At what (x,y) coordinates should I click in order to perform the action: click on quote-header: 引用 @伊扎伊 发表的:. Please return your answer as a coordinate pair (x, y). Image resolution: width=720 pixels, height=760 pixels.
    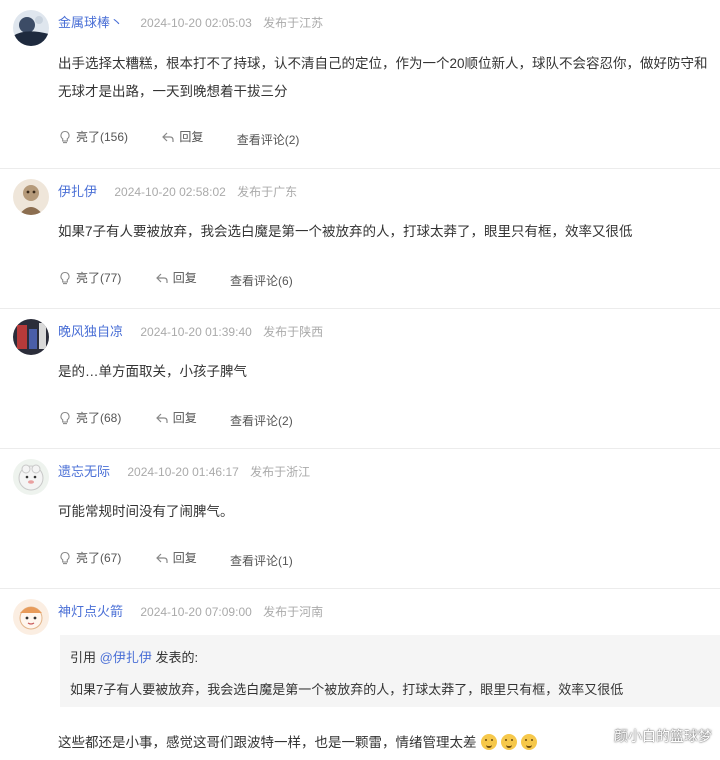
    Looking at the image, I should click on (134, 656).